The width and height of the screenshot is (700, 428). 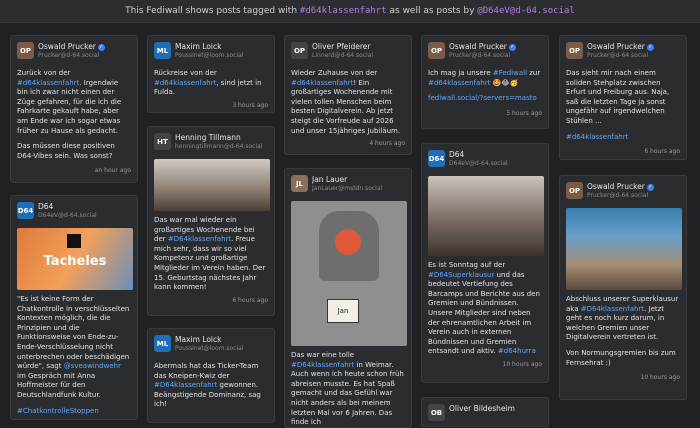 What do you see at coordinates (485, 113) in the screenshot?
I see `post-time: 5 hours ago` at bounding box center [485, 113].